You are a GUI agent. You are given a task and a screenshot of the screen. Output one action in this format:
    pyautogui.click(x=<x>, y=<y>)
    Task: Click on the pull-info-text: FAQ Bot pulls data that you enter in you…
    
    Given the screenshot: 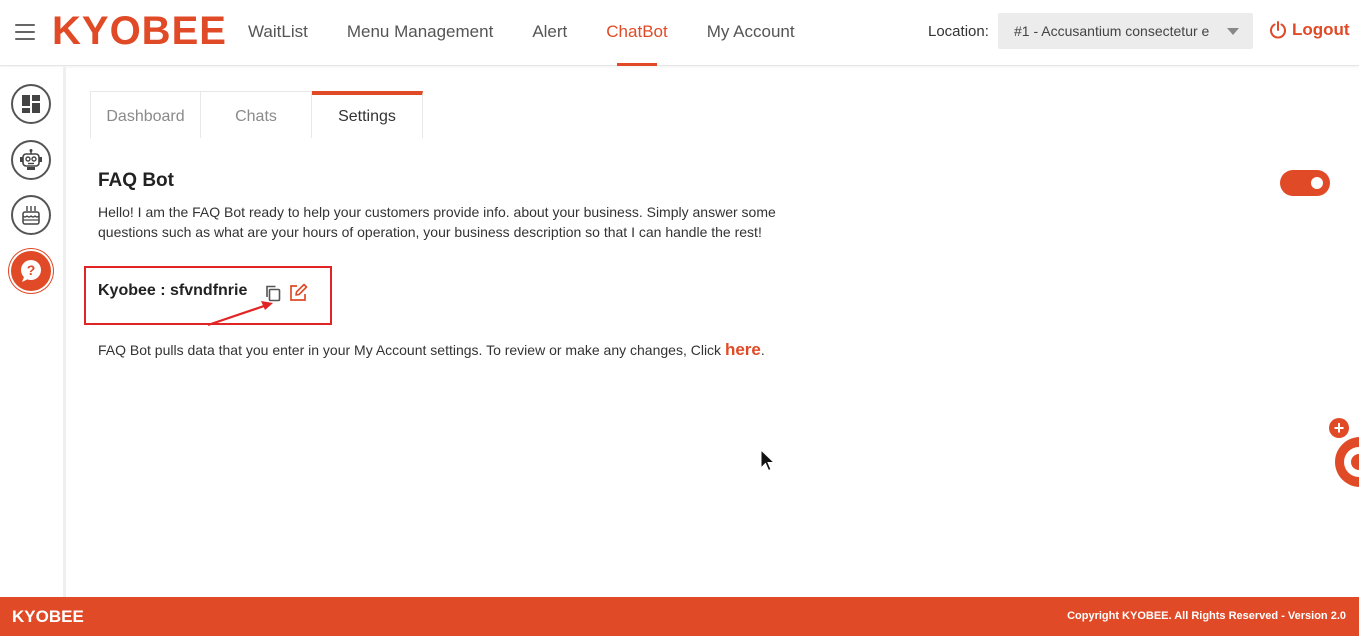 What is the action you would take?
    pyautogui.click(x=431, y=350)
    